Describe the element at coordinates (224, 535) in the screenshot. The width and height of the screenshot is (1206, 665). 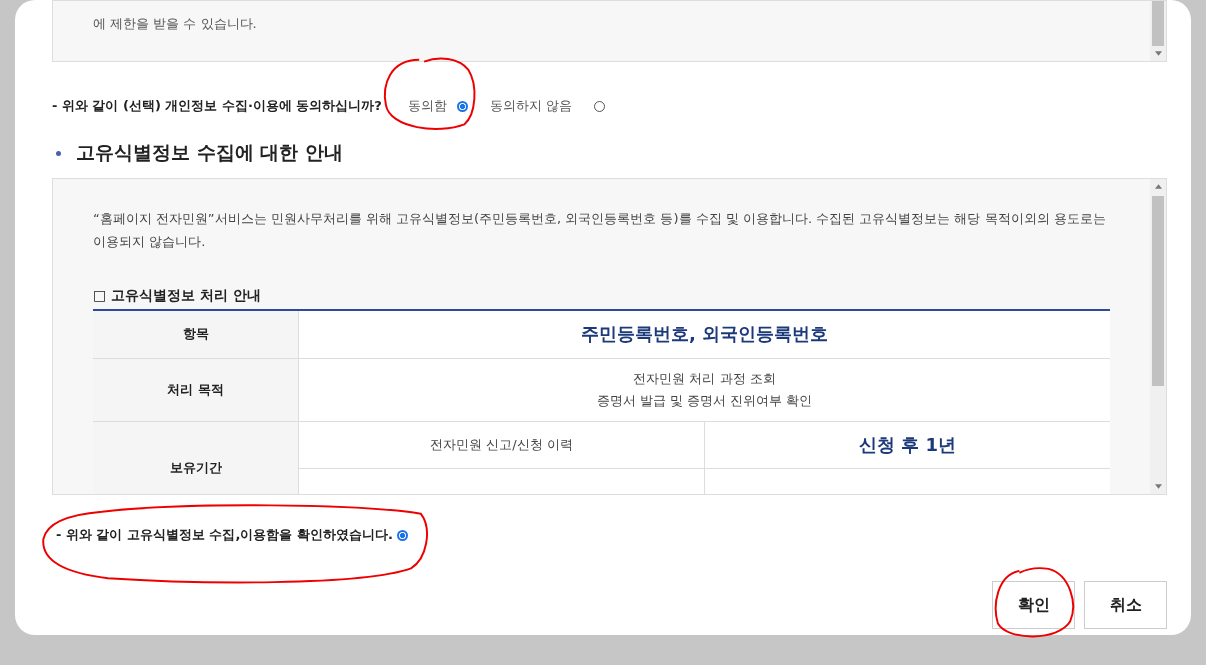
I see `confirm-statement: - 위와 같이 고유식별정보 수집,이용함을 확인하였습니다.` at that location.